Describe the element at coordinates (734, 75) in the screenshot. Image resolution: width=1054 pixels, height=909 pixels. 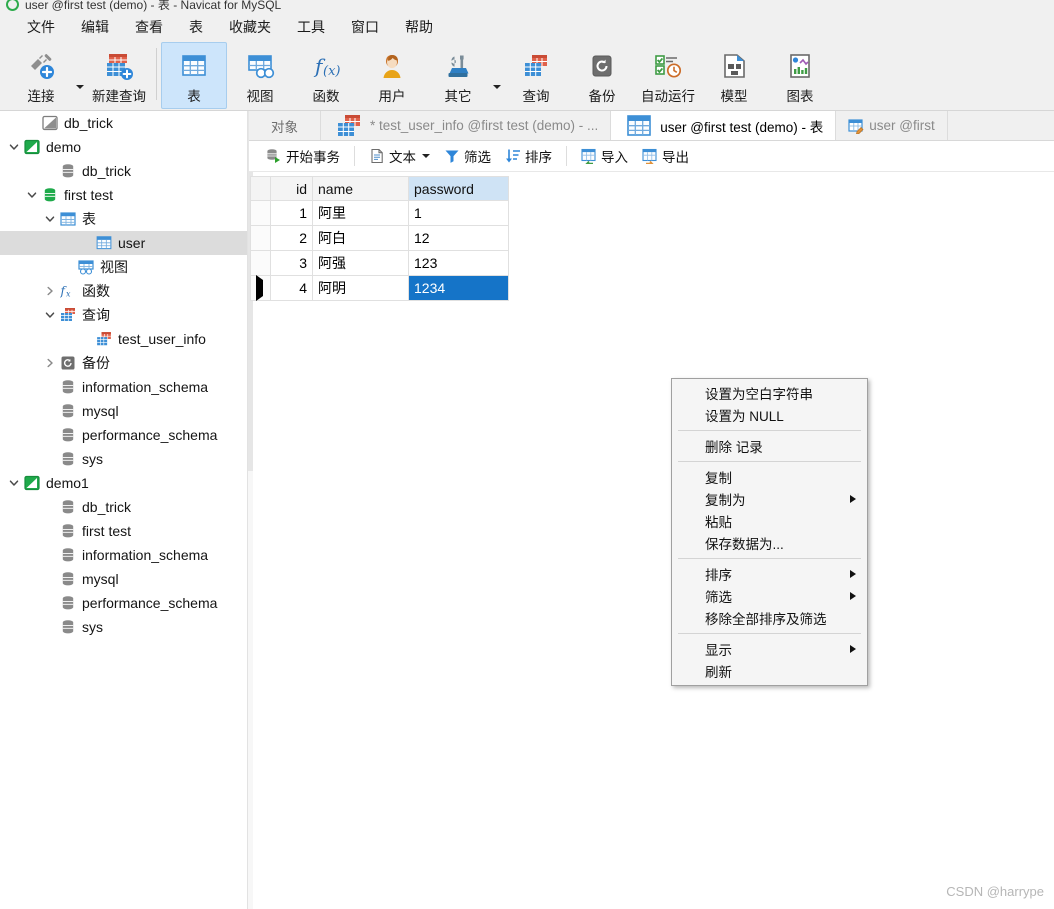
I see `toolbar-button-model: 模型` at that location.